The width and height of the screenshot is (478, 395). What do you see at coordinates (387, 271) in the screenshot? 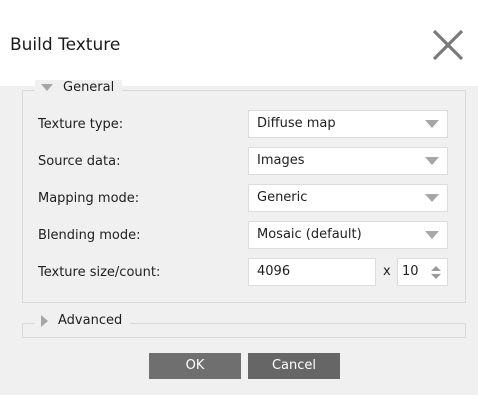
I see `size-count-separator: x` at bounding box center [387, 271].